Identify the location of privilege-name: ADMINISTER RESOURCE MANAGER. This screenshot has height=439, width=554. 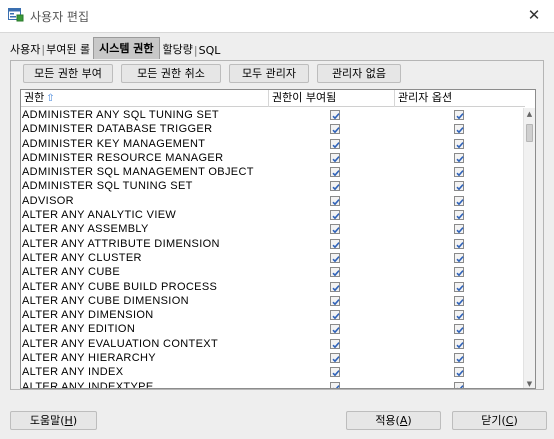
(123, 157).